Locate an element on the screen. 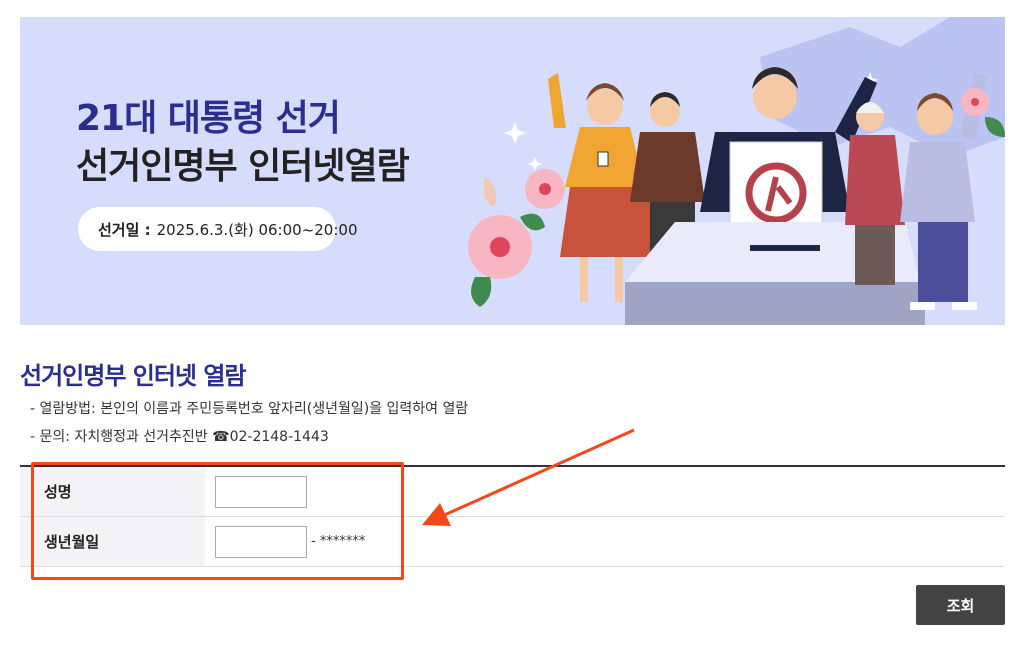 This screenshot has width=1035, height=664. highlight-box is located at coordinates (217, 521).